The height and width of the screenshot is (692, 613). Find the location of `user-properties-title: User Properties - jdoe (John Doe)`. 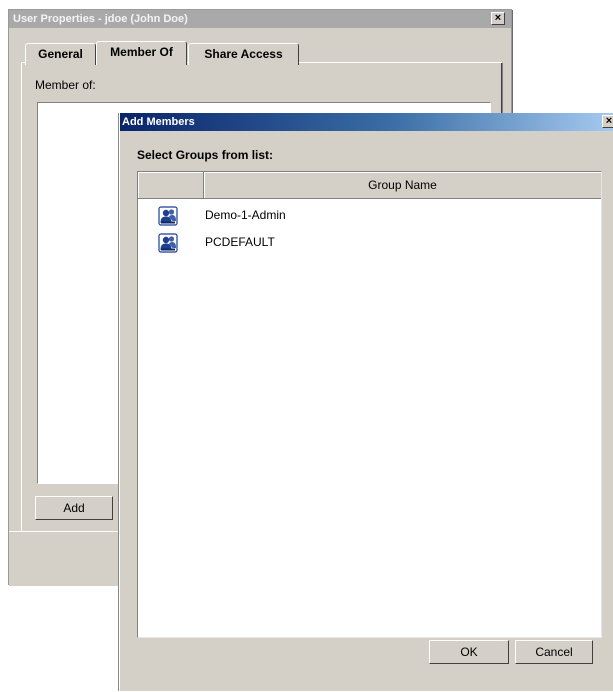

user-properties-title: User Properties - jdoe (John Doe) is located at coordinates (100, 19).